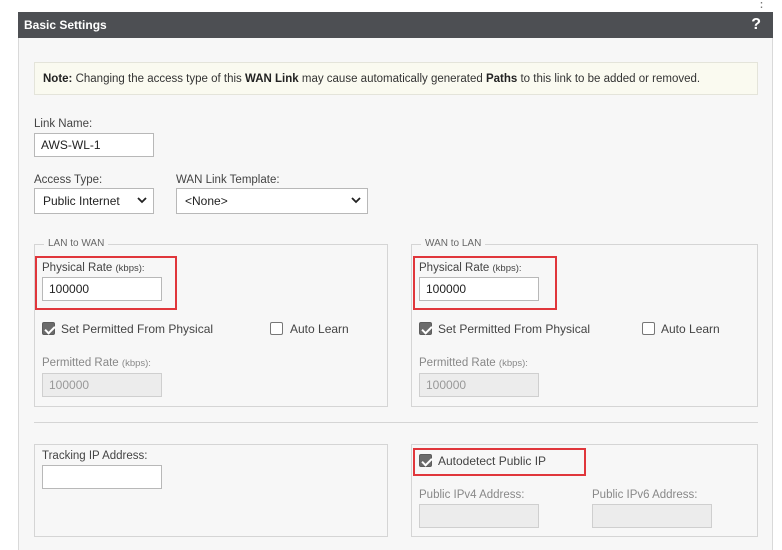 This screenshot has width=782, height=550. Describe the element at coordinates (58, 79) in the screenshot. I see `note-prefix: Note:` at that location.